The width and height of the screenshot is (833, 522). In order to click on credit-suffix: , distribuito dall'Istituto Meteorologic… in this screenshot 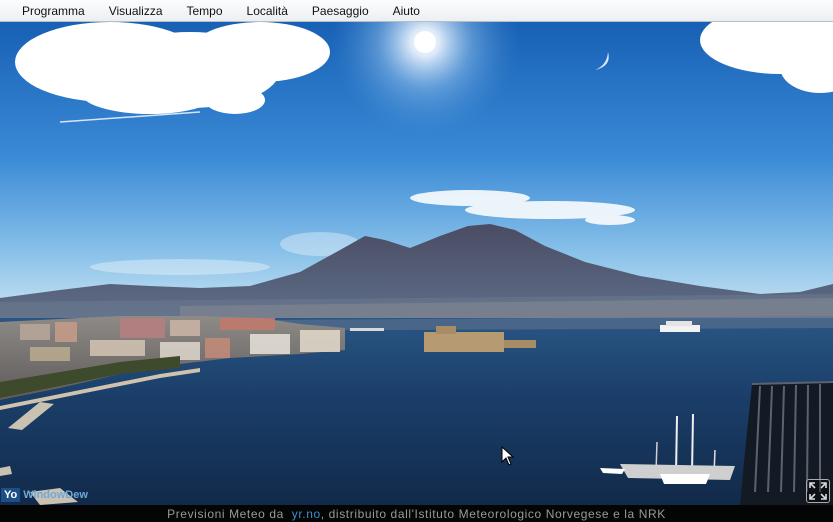, I will do `click(493, 513)`.